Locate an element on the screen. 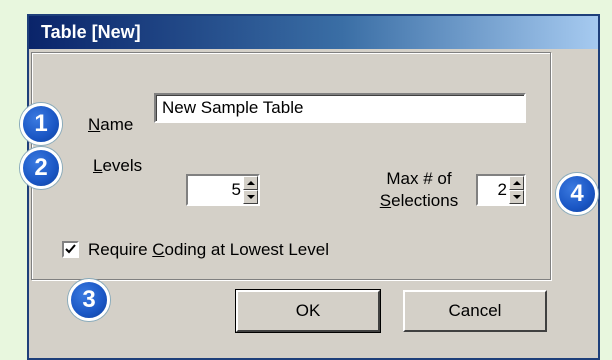 This screenshot has width=612, height=360. checkmark-icon is located at coordinates (70, 249).